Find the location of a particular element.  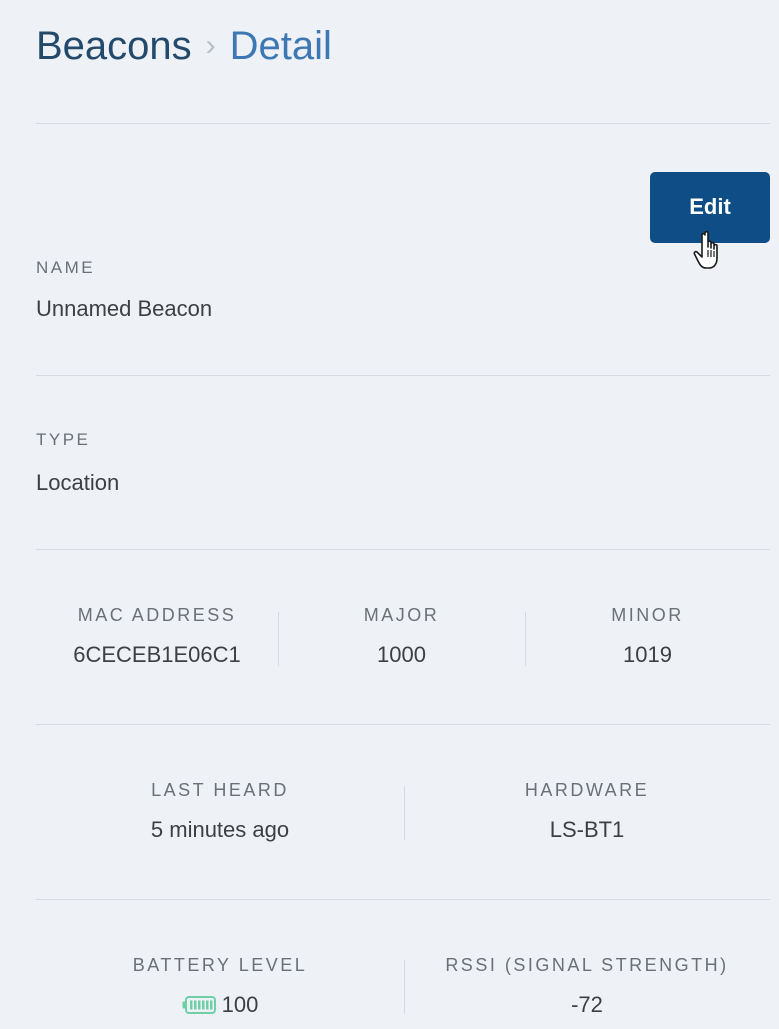

battery-level-field: BATTERY LEVEL 100 is located at coordinates (220, 986).